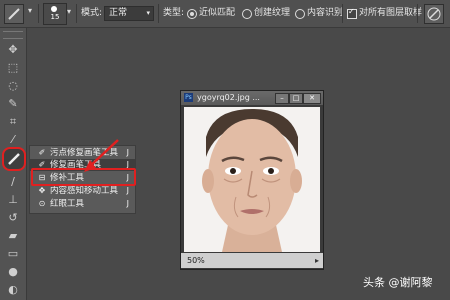 The height and width of the screenshot is (300, 450). Describe the element at coordinates (296, 98) in the screenshot. I see `maximize-icon: □` at that location.